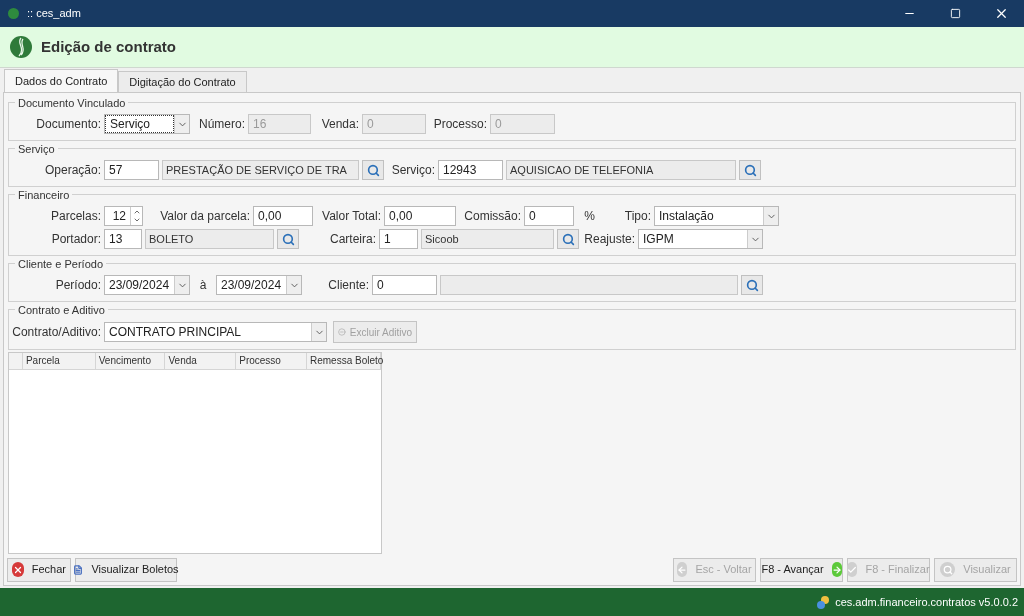  Describe the element at coordinates (147, 124) in the screenshot. I see `dropdown: Serviço` at that location.